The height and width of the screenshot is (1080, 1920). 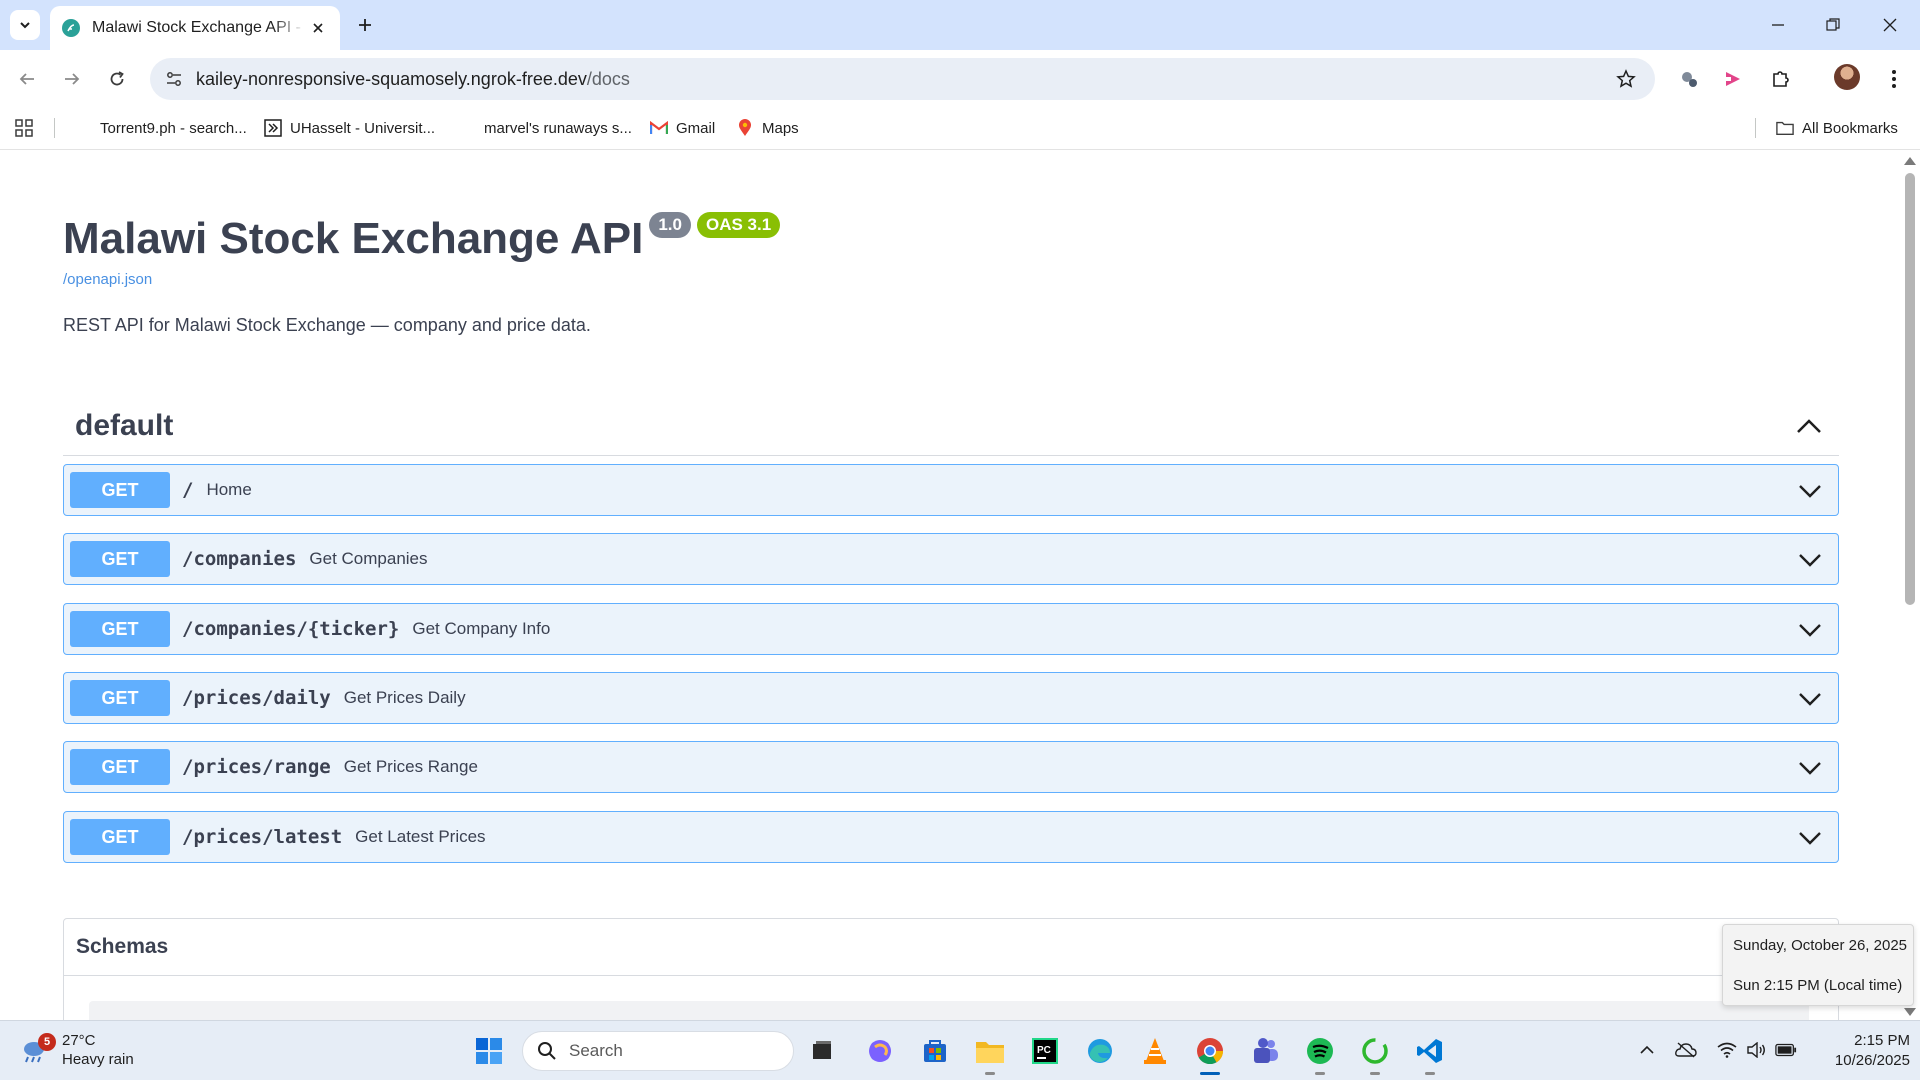 What do you see at coordinates (229, 489) in the screenshot?
I see `operation-summary: Home` at bounding box center [229, 489].